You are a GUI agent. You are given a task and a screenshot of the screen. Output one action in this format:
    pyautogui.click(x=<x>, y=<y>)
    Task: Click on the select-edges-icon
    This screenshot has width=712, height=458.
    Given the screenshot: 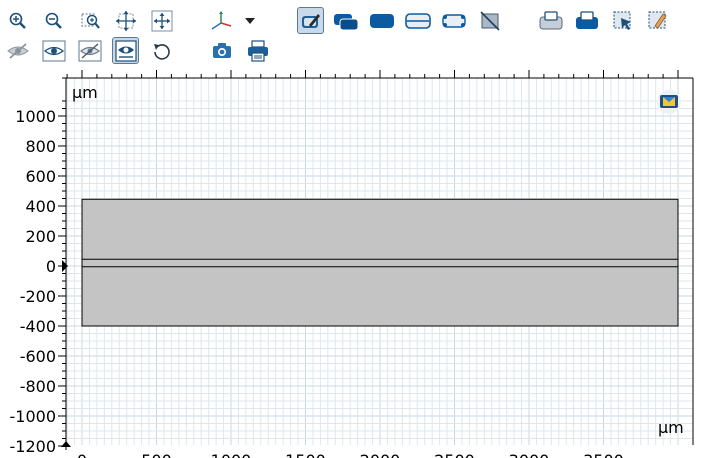 What is the action you would take?
    pyautogui.click(x=418, y=21)
    